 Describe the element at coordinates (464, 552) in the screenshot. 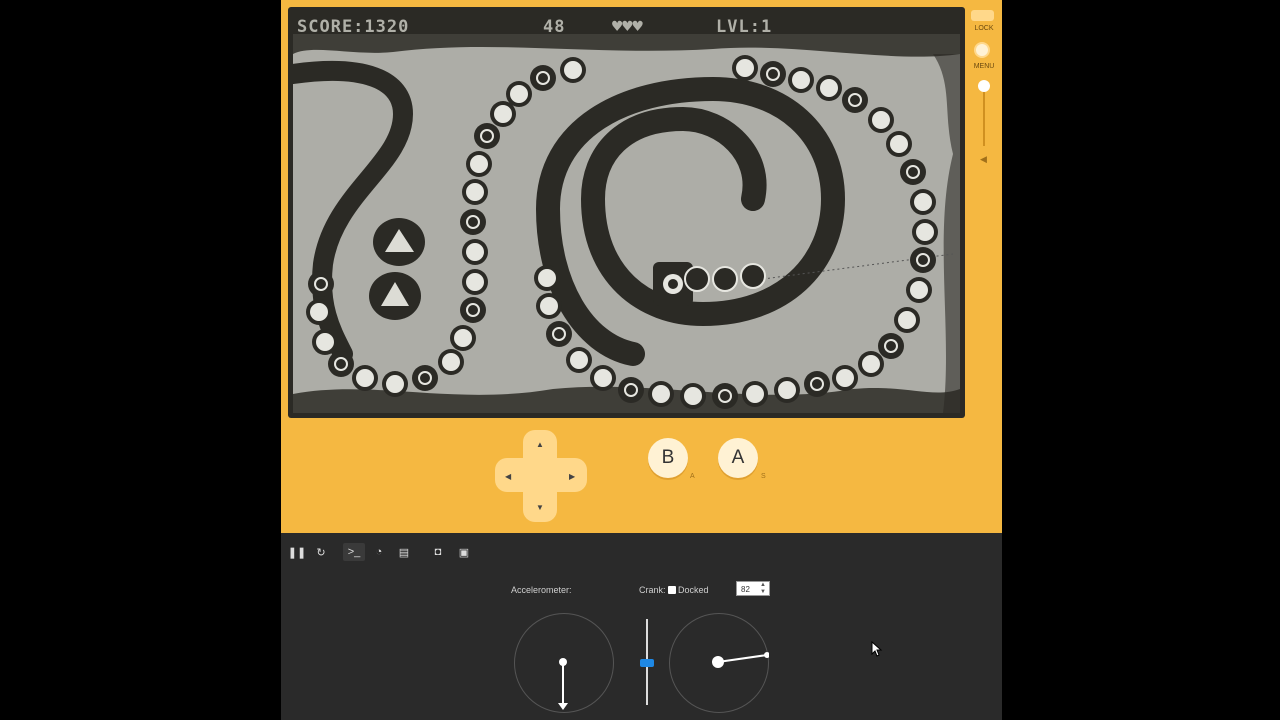

I see `record-icon: ▣` at that location.